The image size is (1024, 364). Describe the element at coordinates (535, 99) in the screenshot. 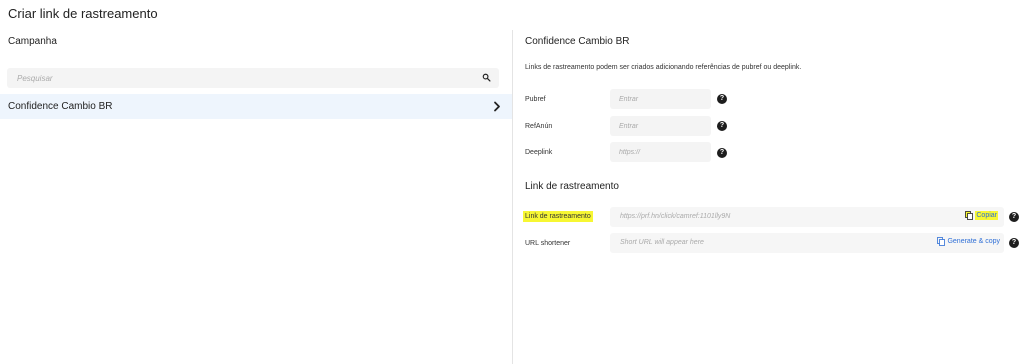

I see `pubref-label: Pubref` at that location.